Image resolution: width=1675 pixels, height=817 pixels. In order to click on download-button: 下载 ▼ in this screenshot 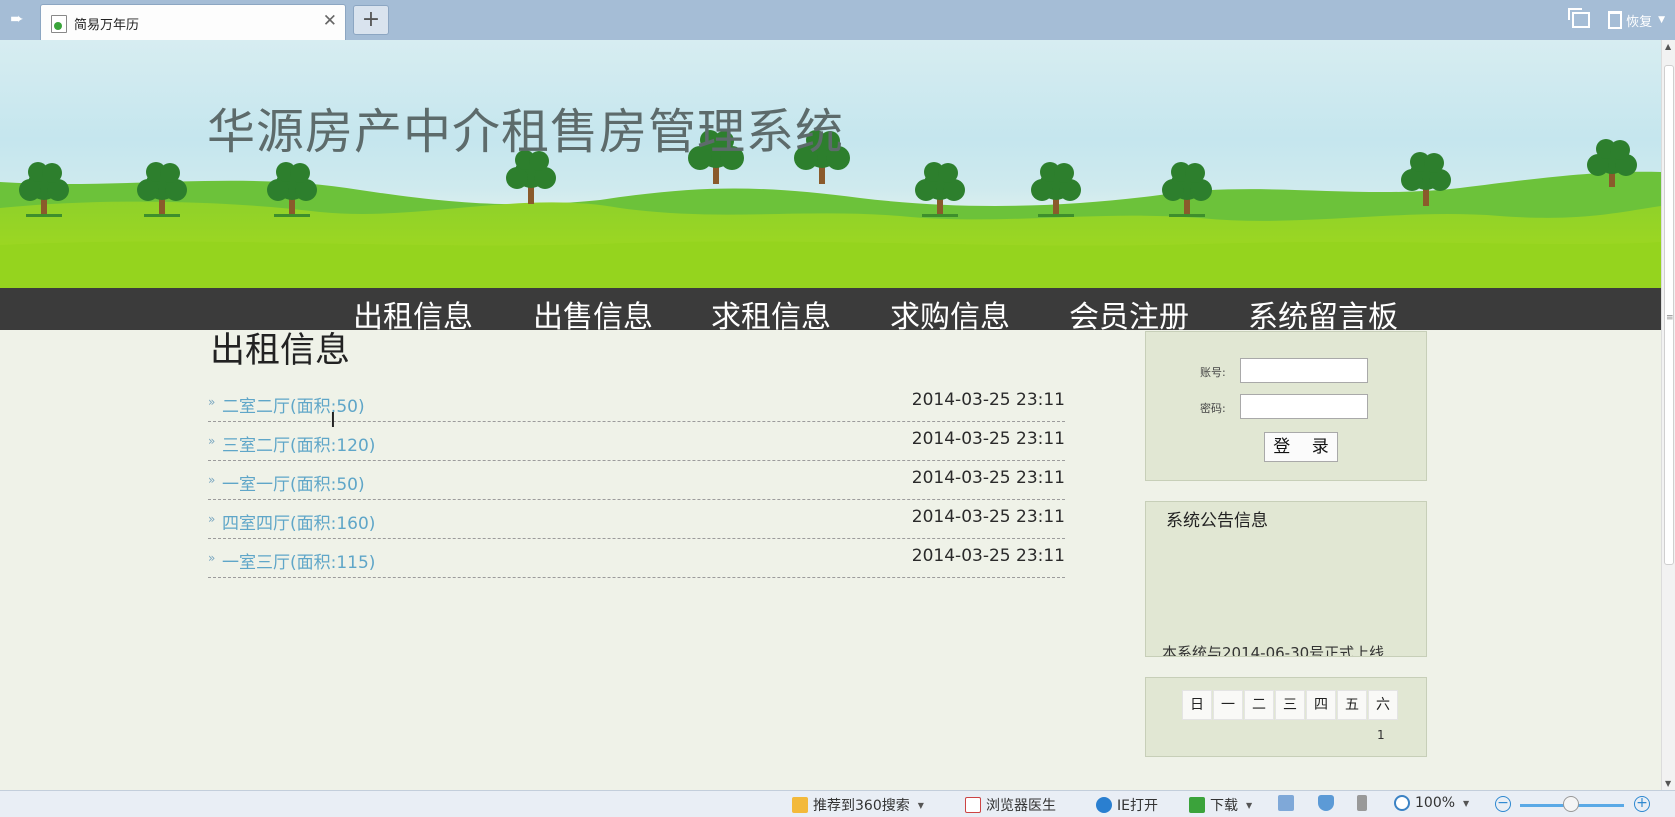, I will do `click(1220, 805)`.